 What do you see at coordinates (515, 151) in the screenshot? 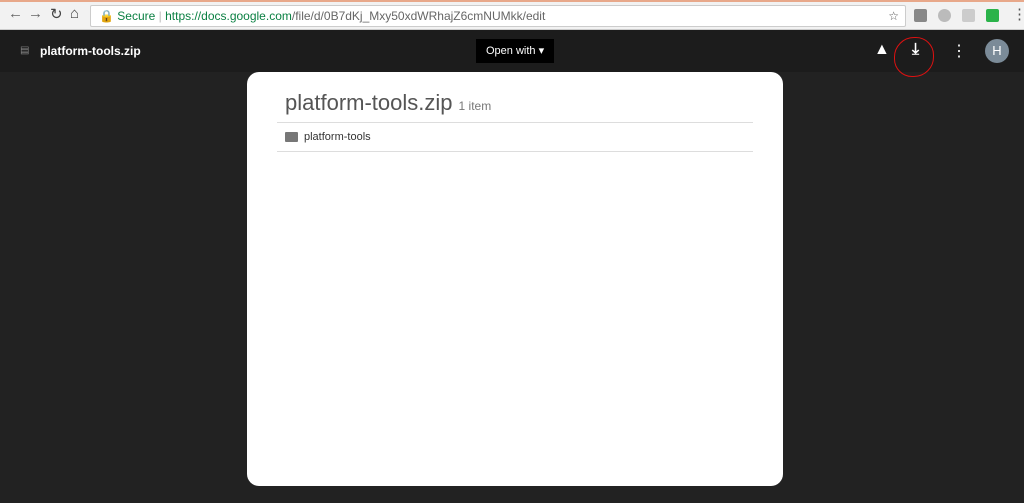
I see `divider` at bounding box center [515, 151].